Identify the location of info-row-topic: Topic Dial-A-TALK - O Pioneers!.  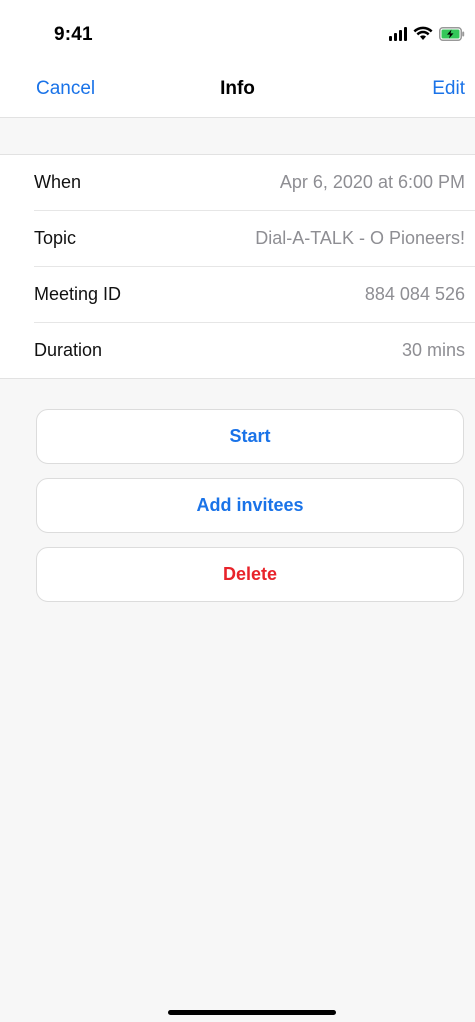
(254, 239).